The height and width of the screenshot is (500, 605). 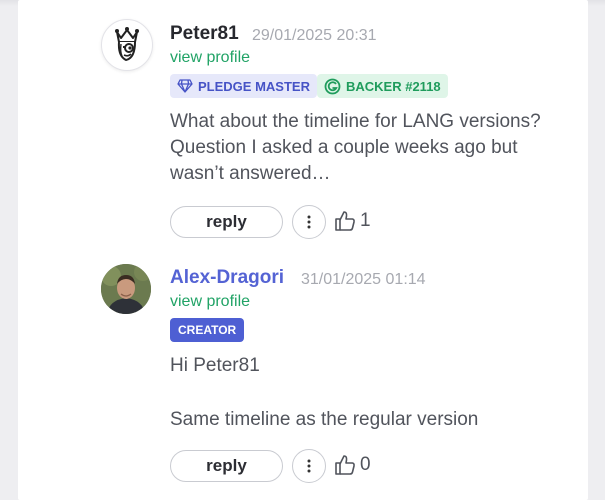 I want to click on comment-date: 29/01/2025 20:31, so click(x=314, y=35).